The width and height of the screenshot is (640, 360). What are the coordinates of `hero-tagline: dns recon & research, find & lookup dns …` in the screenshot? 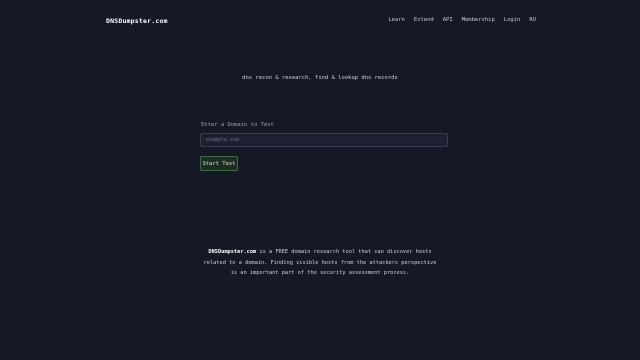 It's located at (320, 78).